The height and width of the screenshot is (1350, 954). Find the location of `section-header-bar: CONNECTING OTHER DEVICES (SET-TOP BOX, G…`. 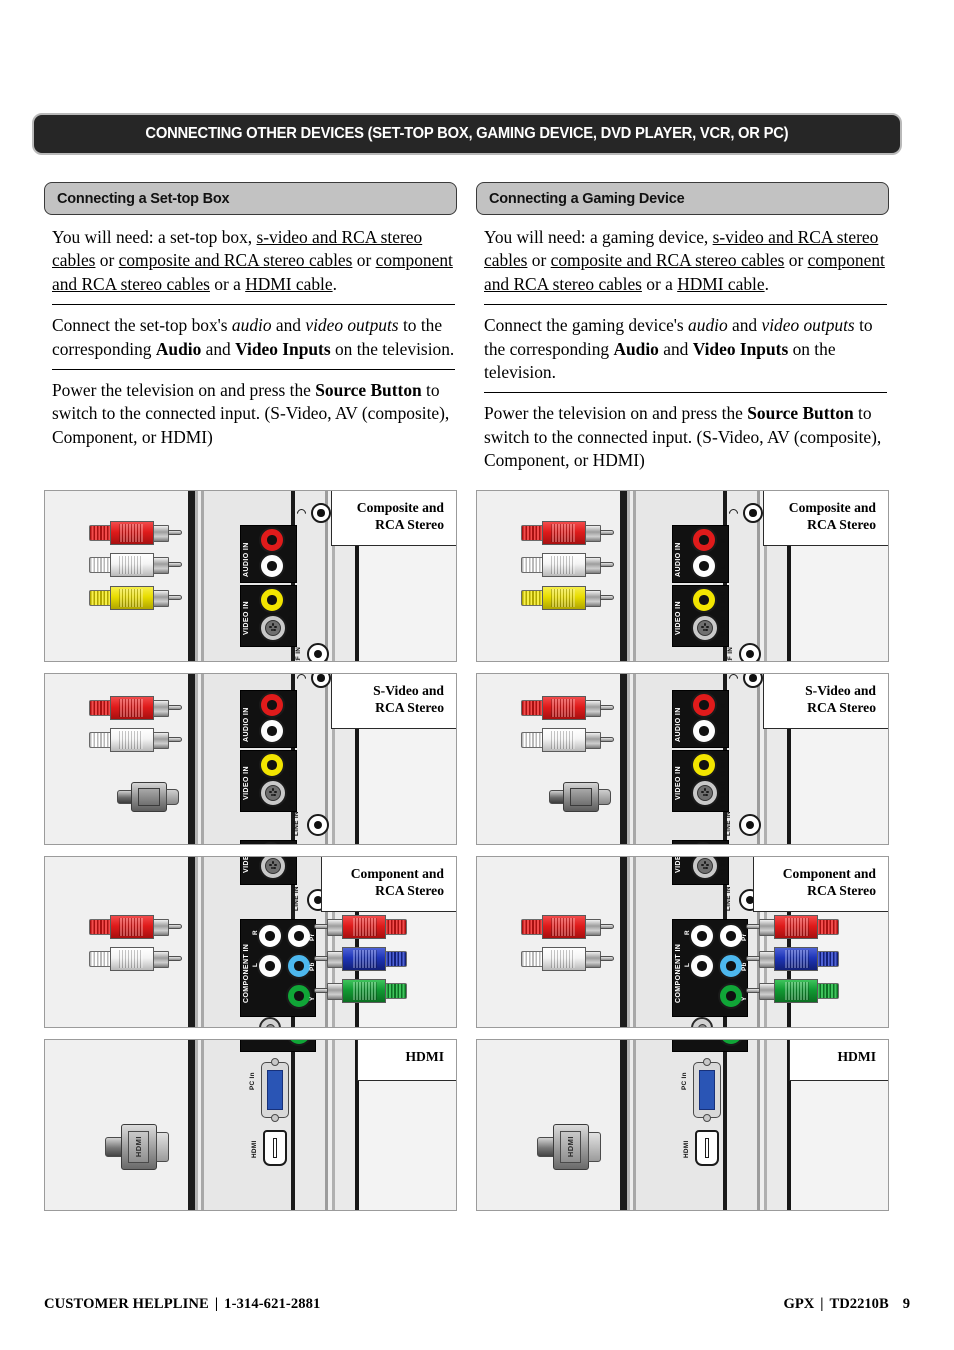

section-header-bar: CONNECTING OTHER DEVICES (SET-TOP BOX, G… is located at coordinates (467, 134).